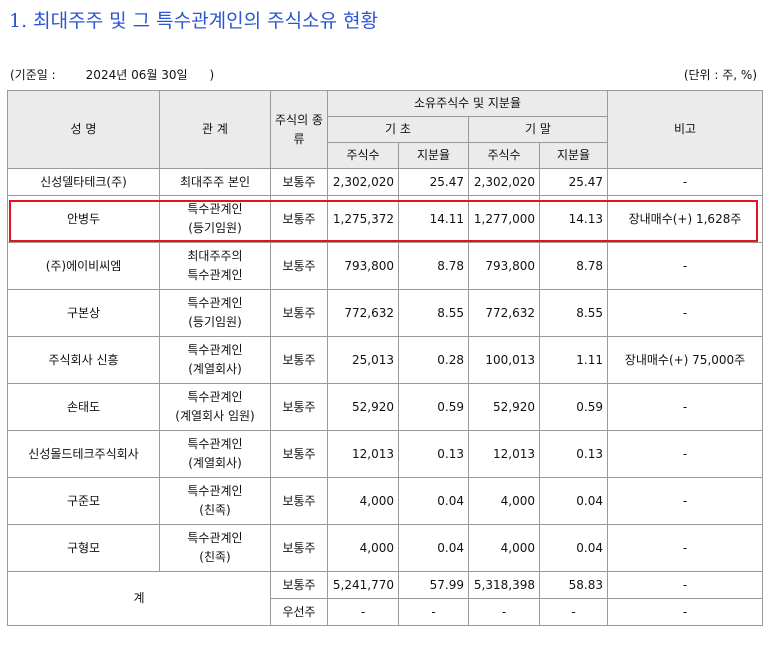 Image resolution: width=773 pixels, height=671 pixels. Describe the element at coordinates (112, 74) in the screenshot. I see `base-date: (기준일 : 2024년 06월 30일)` at that location.